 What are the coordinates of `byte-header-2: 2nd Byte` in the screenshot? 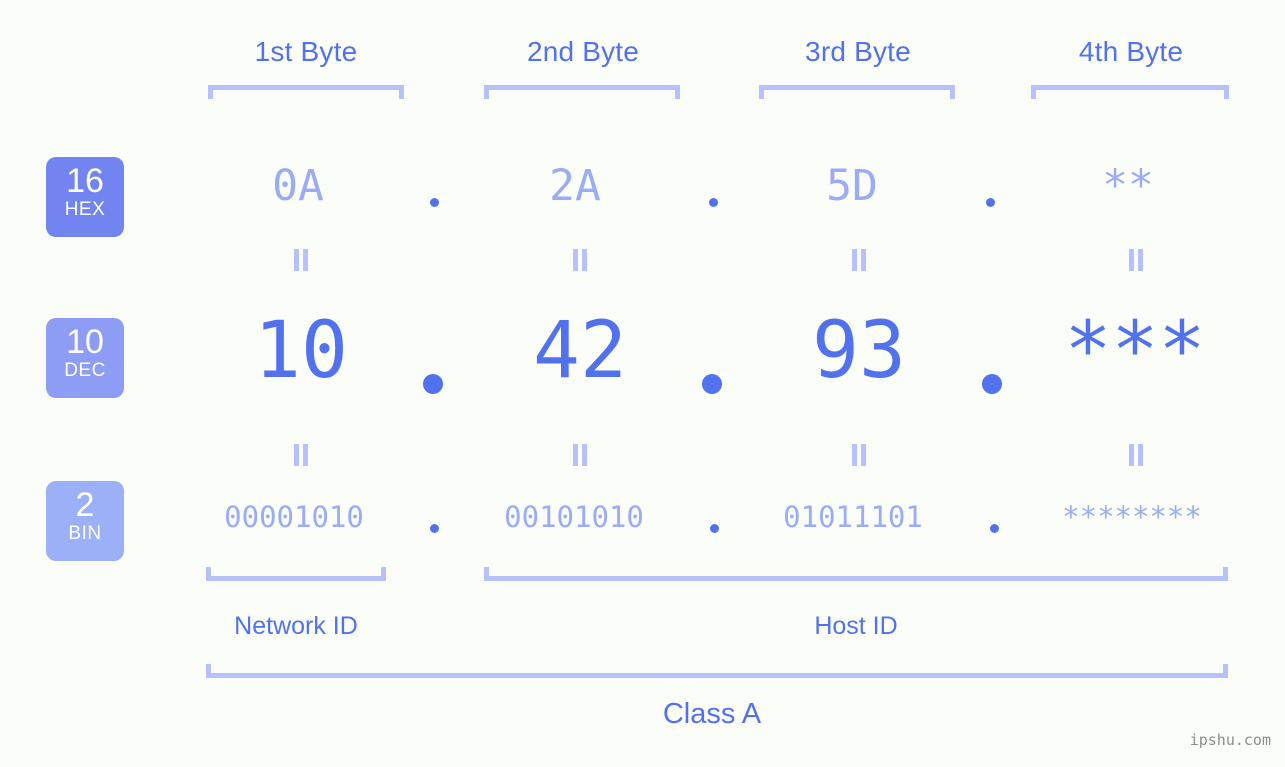 It's located at (583, 51).